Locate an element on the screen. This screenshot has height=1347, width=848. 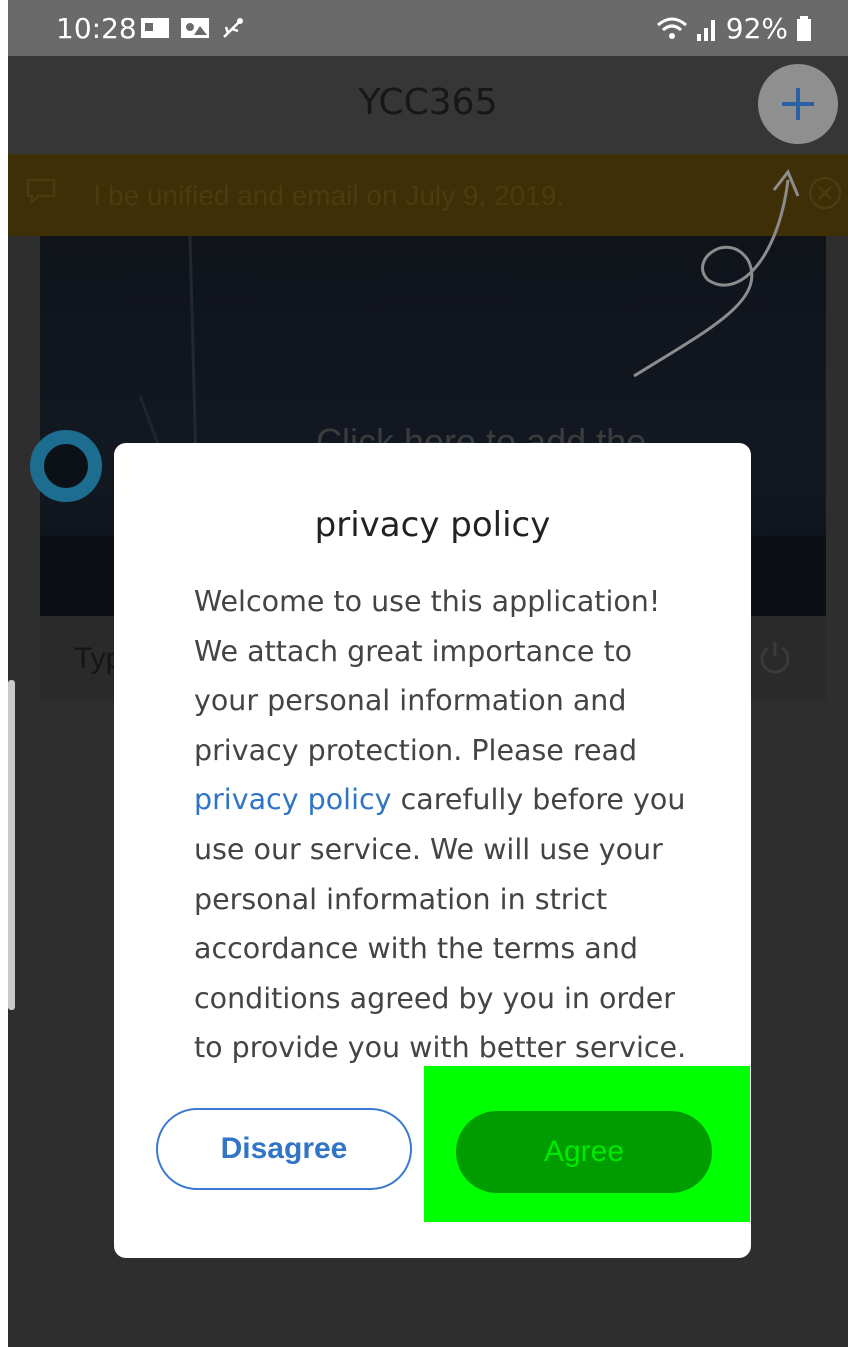
wifi-icon is located at coordinates (671, 28).